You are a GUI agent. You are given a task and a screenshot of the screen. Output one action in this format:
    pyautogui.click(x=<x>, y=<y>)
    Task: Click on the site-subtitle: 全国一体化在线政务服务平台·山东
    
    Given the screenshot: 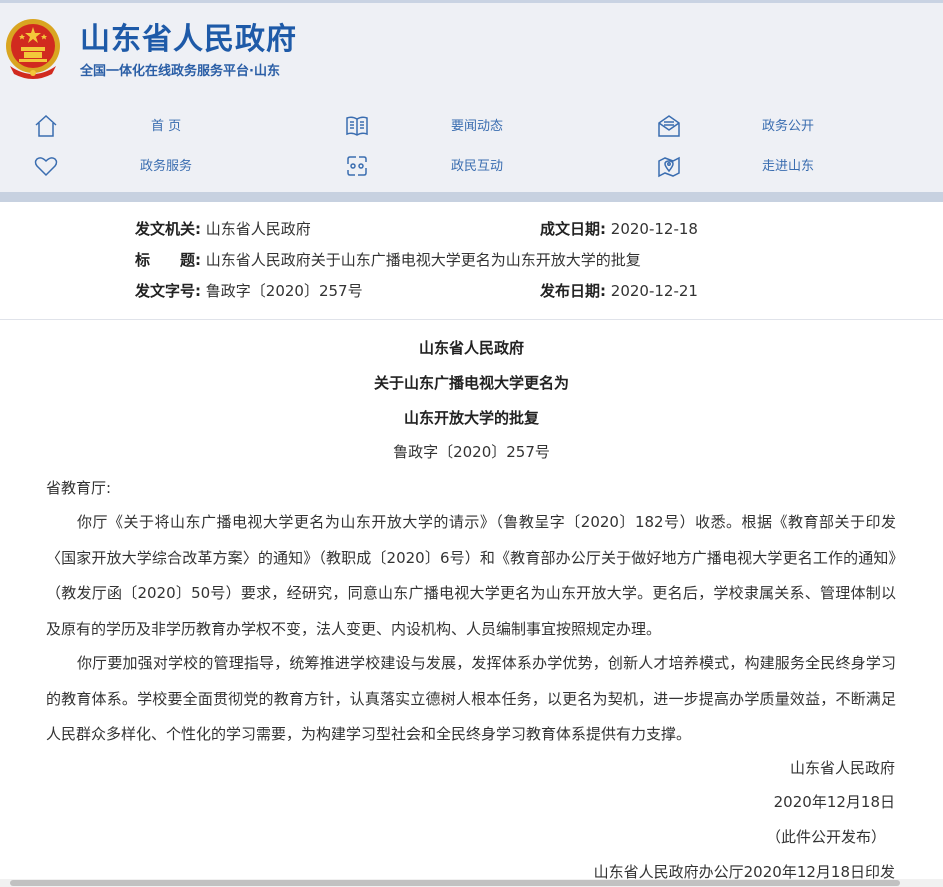 What is the action you would take?
    pyautogui.click(x=180, y=71)
    